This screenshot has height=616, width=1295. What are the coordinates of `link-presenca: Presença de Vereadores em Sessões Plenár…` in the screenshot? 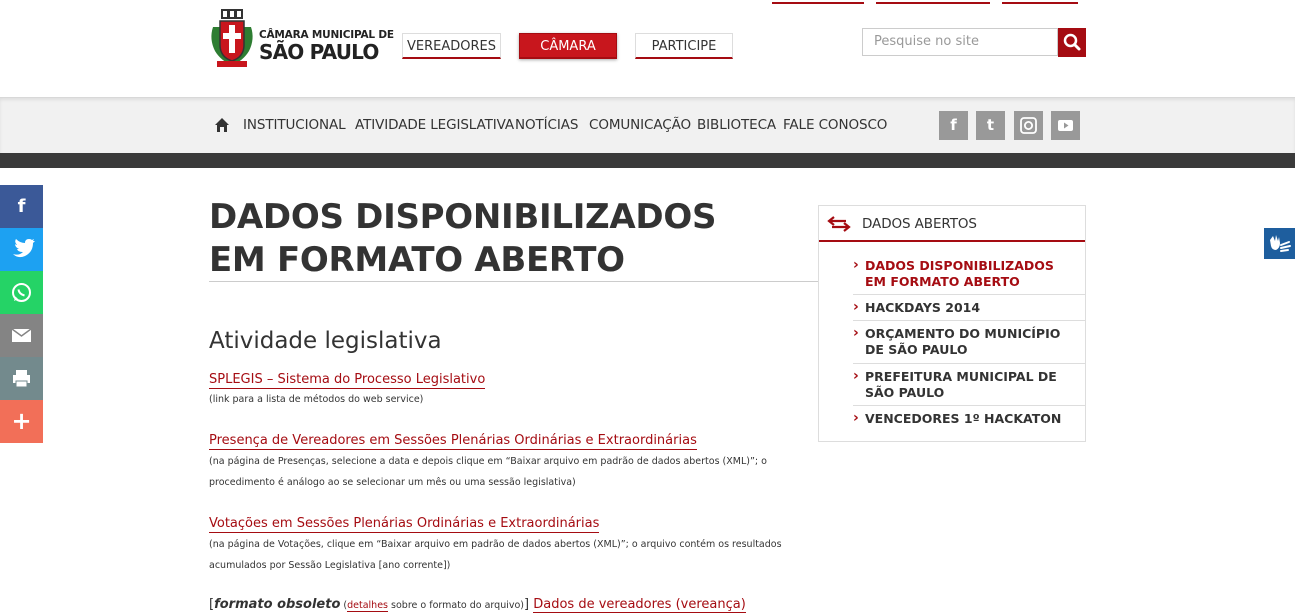 It's located at (453, 441).